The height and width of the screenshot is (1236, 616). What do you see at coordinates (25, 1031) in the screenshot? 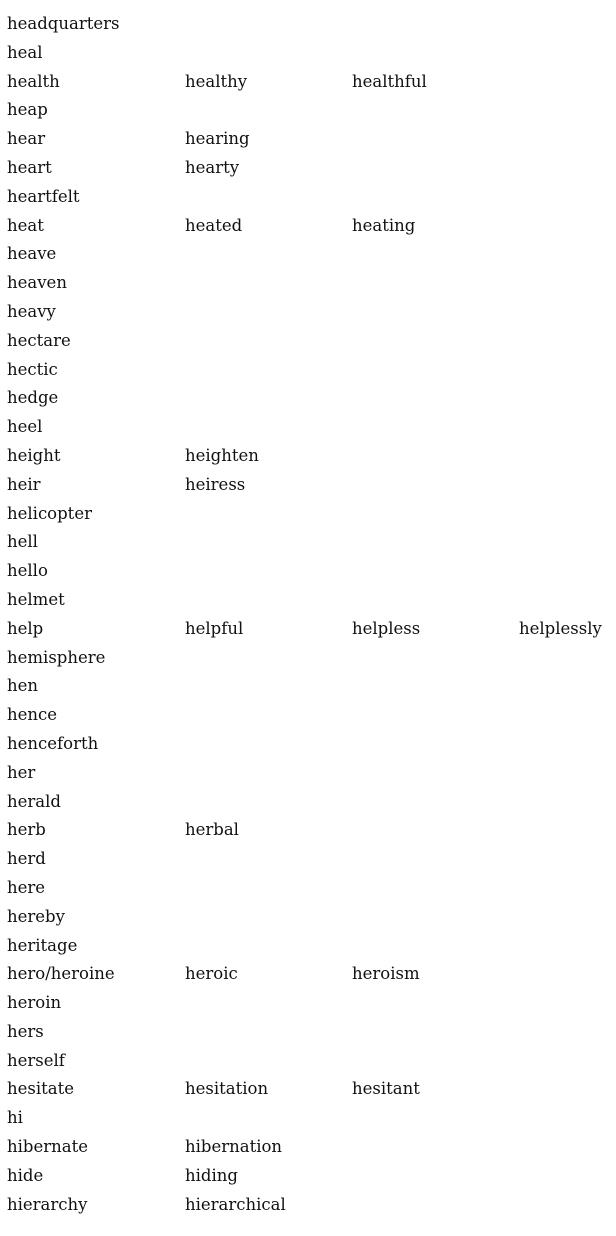
I see `headword: hers` at bounding box center [25, 1031].